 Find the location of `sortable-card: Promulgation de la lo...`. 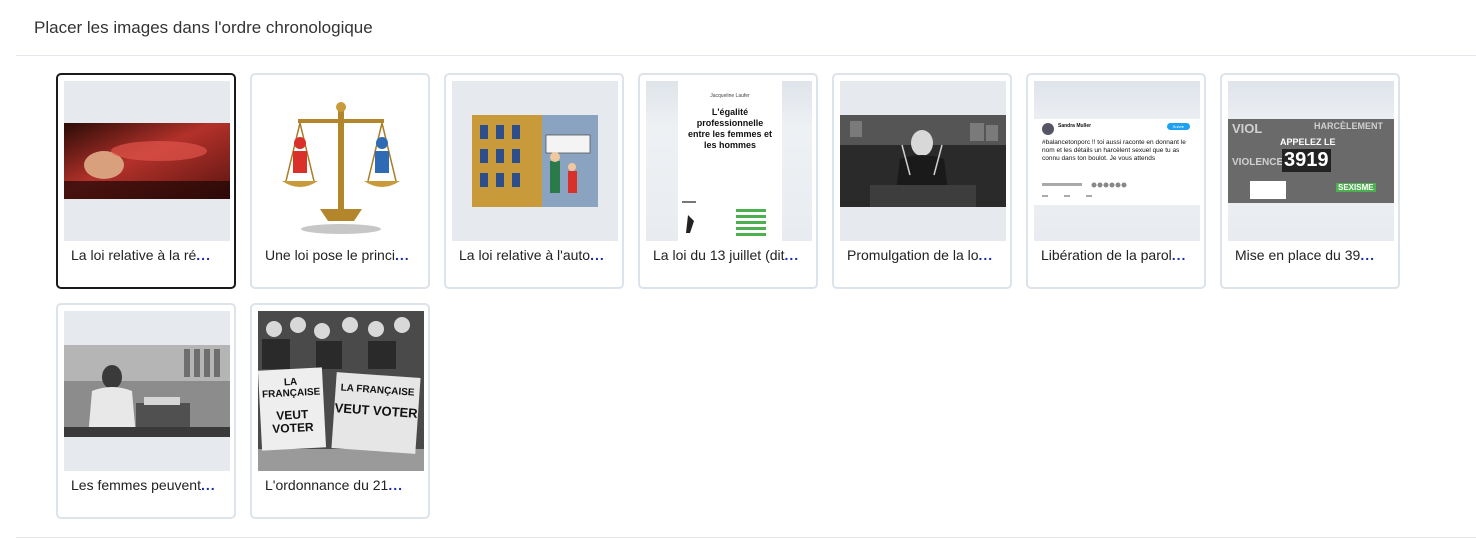

sortable-card: Promulgation de la lo... is located at coordinates (922, 181).